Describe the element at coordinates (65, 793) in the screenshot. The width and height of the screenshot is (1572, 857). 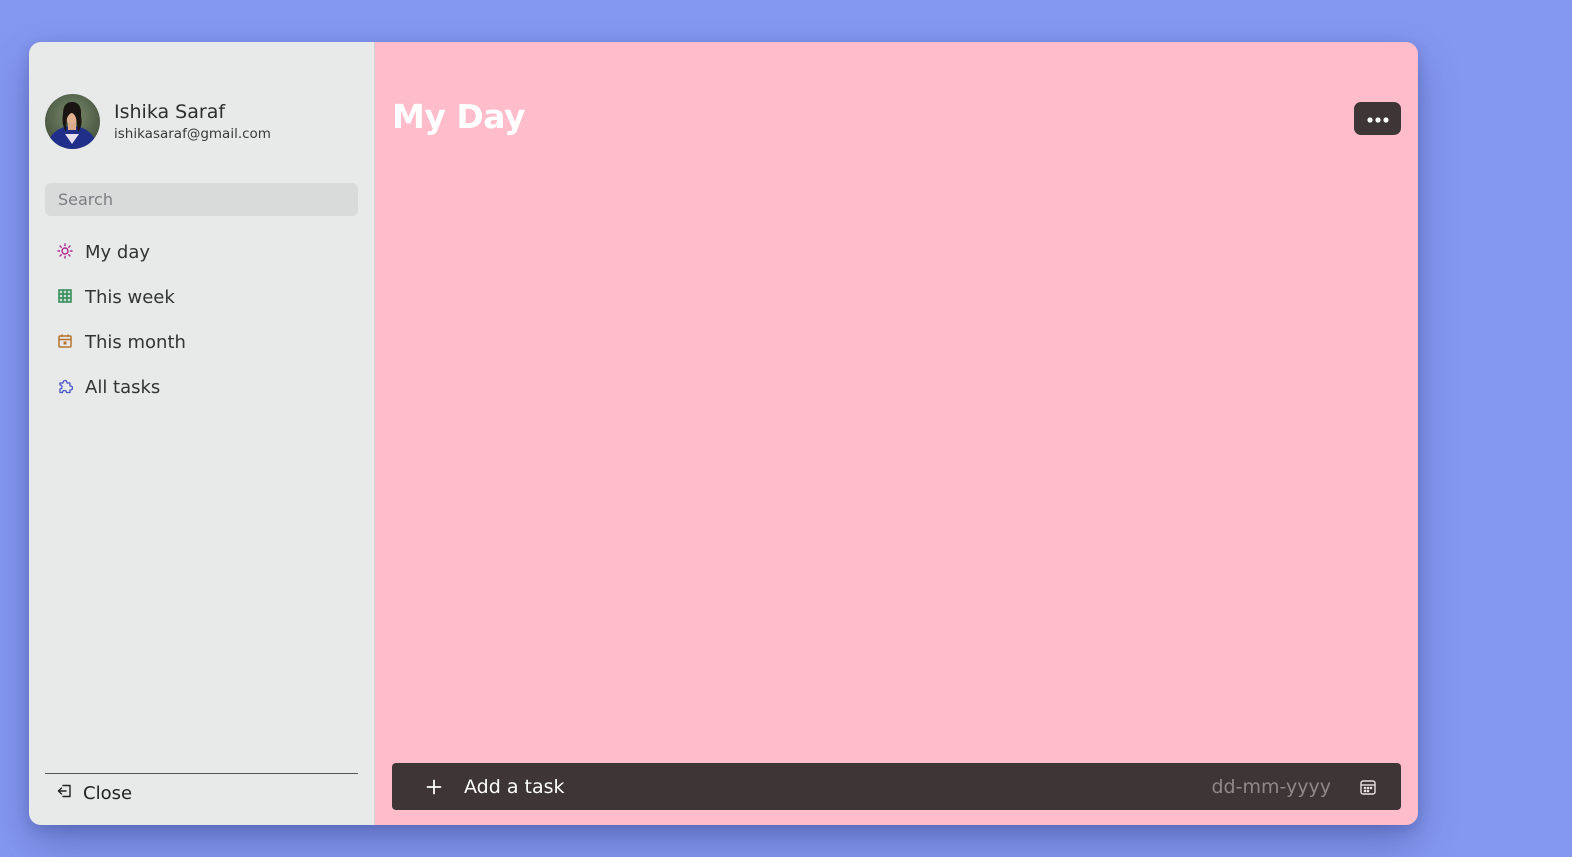
I see `logout-icon` at that location.